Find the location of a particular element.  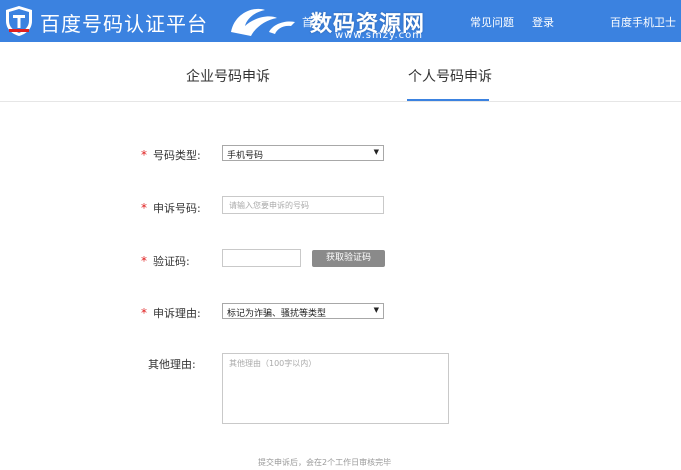

site-title: 百度号码认证平台 is located at coordinates (124, 22).